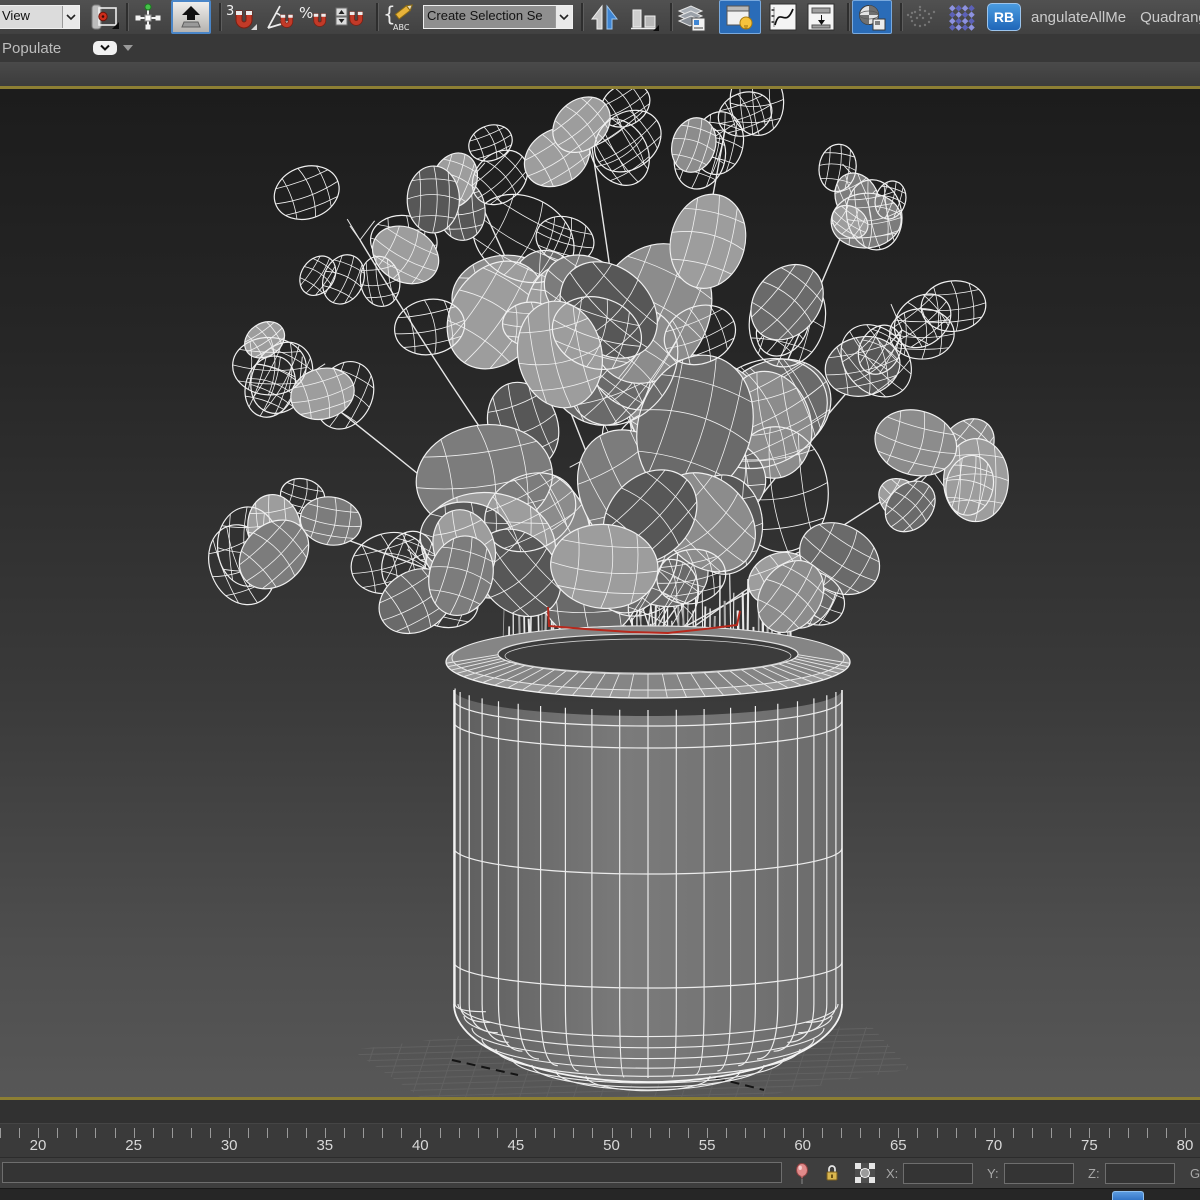 This screenshot has height=1200, width=1200. Describe the element at coordinates (489, 17) in the screenshot. I see `selection-set-value: Create Selection Se` at that location.